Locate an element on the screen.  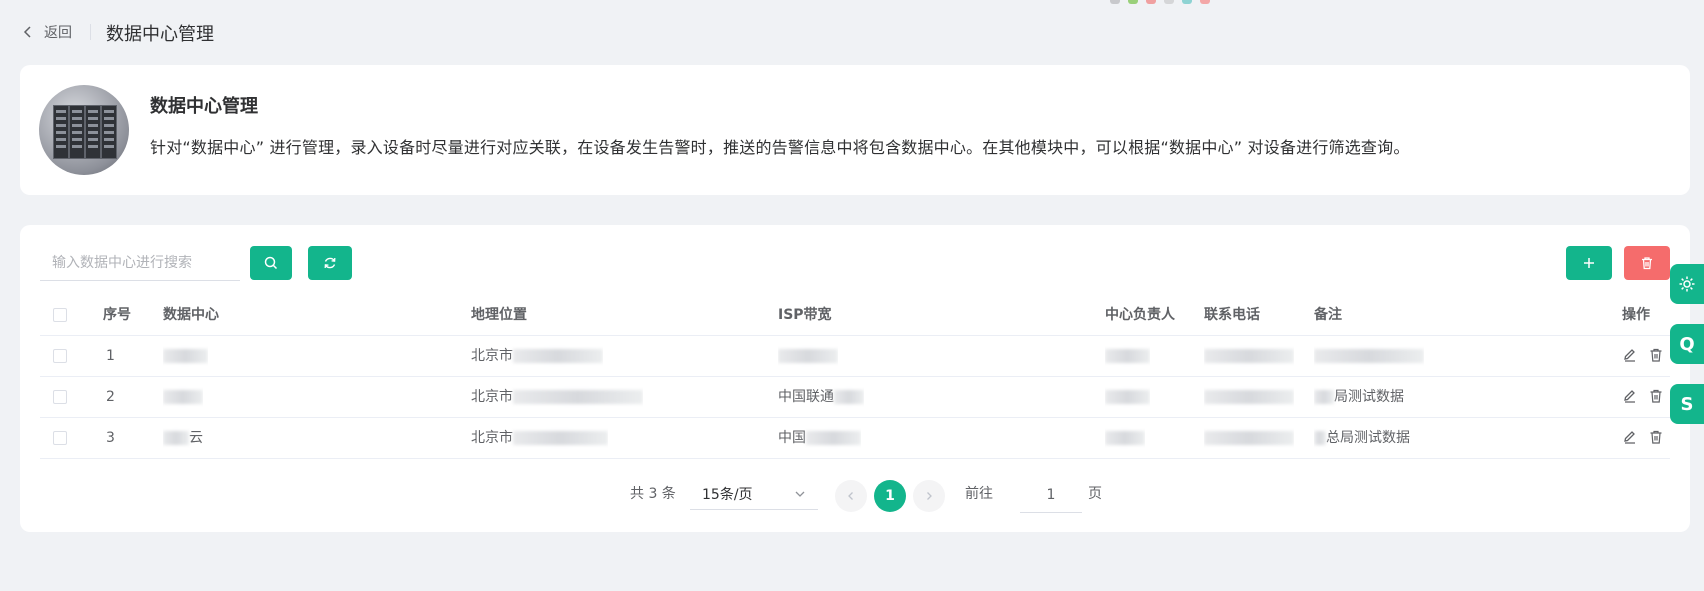
total-count: 共 3 条 is located at coordinates (653, 494).